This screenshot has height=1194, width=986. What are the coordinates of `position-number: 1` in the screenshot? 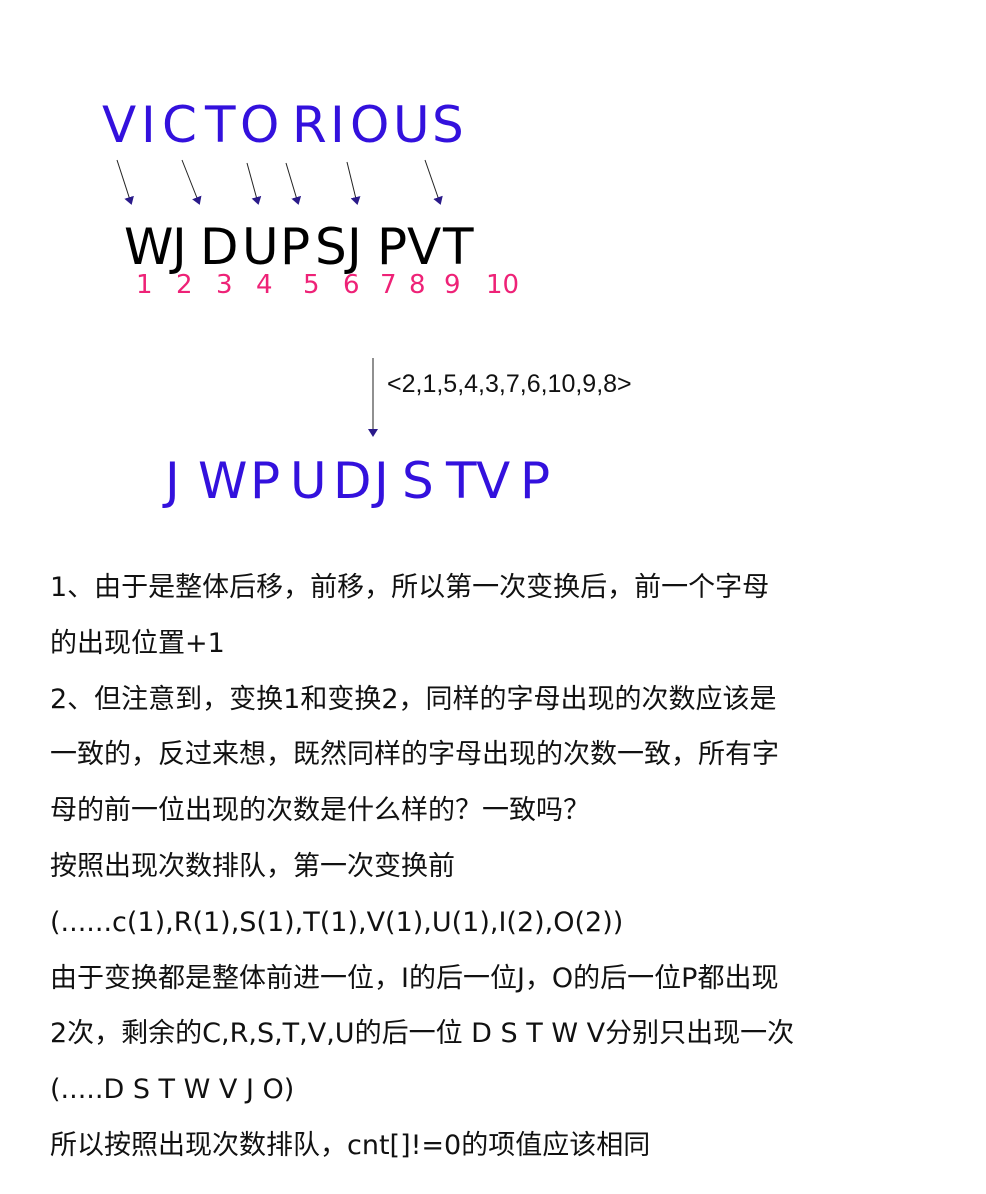 It's located at (144, 285).